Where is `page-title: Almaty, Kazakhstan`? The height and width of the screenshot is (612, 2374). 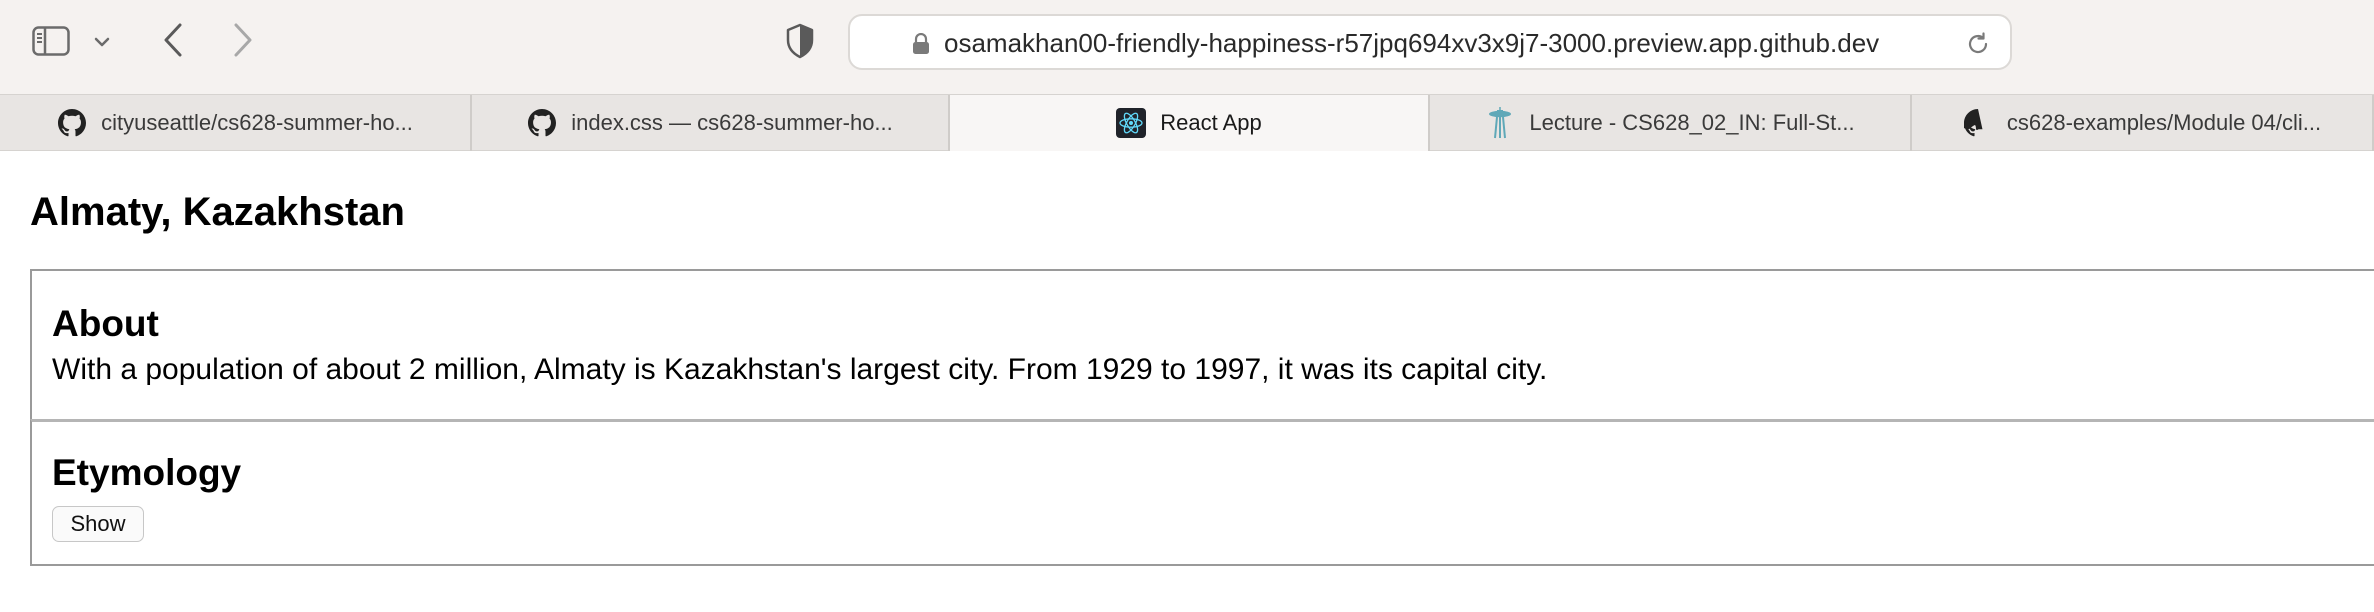
page-title: Almaty, Kazakhstan is located at coordinates (217, 212).